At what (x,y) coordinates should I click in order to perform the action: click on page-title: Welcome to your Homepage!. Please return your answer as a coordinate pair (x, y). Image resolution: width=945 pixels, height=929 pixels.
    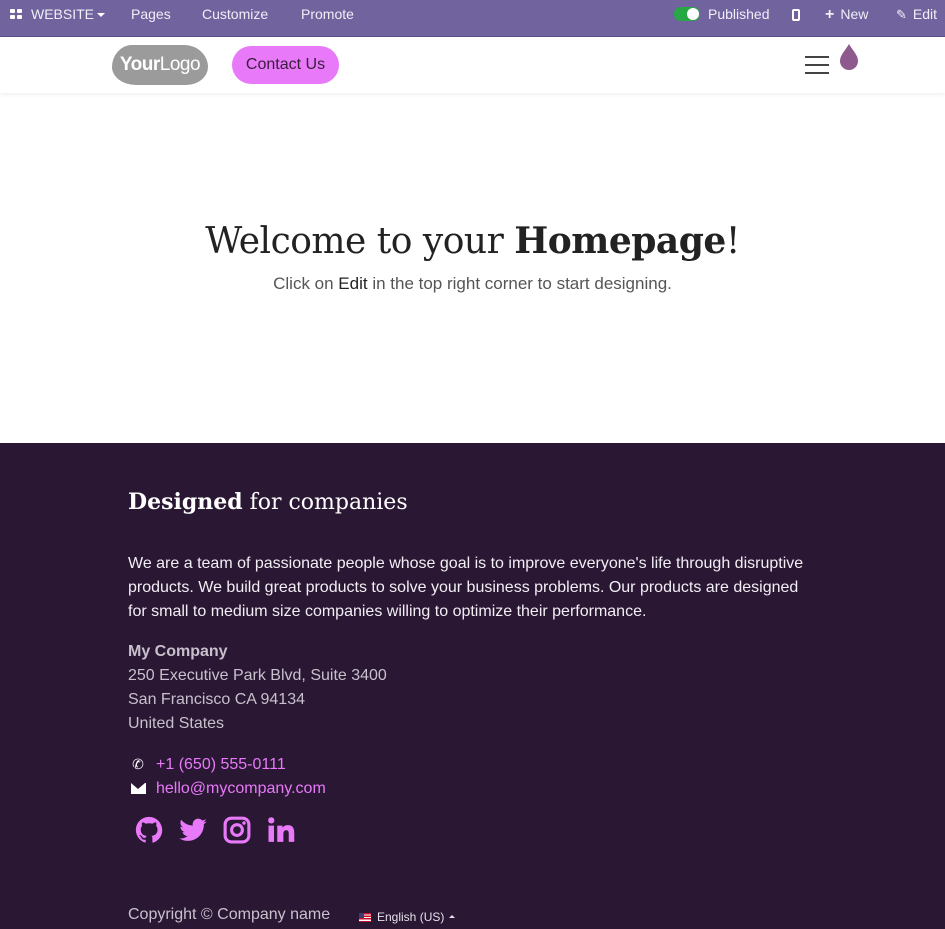
    Looking at the image, I should click on (472, 241).